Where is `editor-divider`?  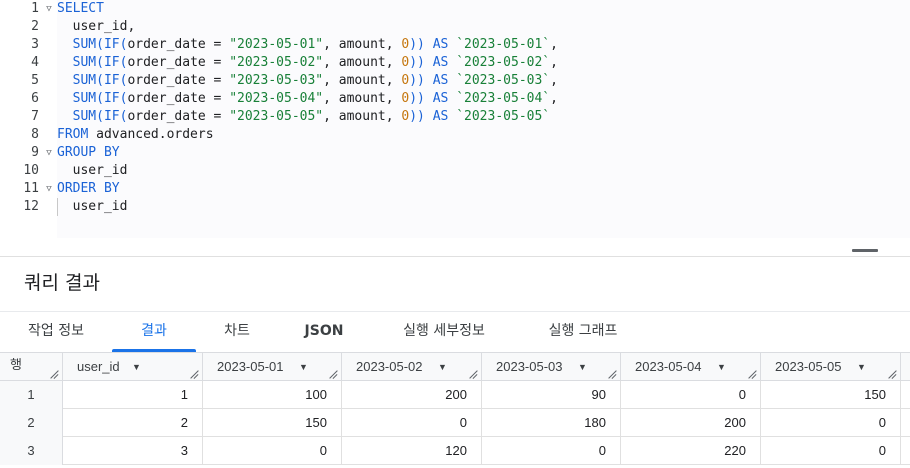
editor-divider is located at coordinates (455, 256).